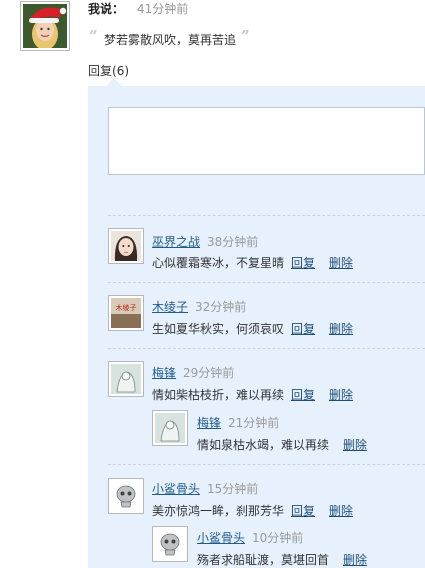  Describe the element at coordinates (126, 307) in the screenshot. I see `avatar-logo-text: 木绫子` at that location.